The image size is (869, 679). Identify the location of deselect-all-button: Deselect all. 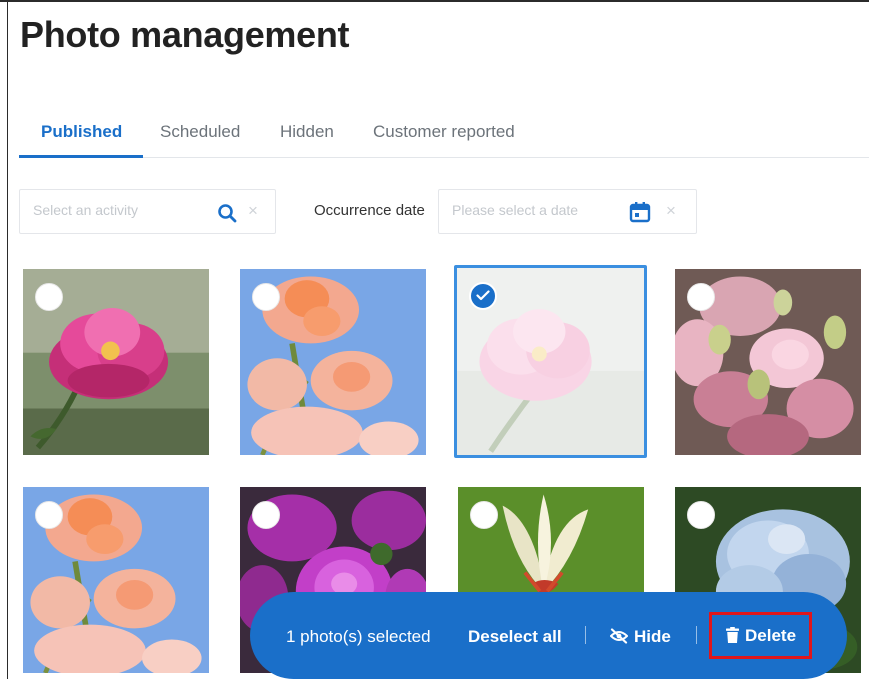
(515, 637).